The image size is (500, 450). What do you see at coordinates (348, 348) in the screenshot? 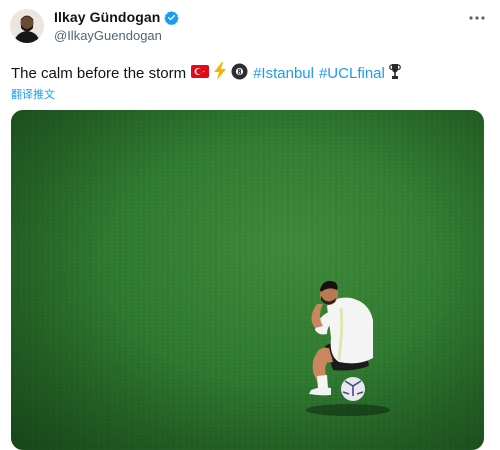
I see `player-figure` at bounding box center [348, 348].